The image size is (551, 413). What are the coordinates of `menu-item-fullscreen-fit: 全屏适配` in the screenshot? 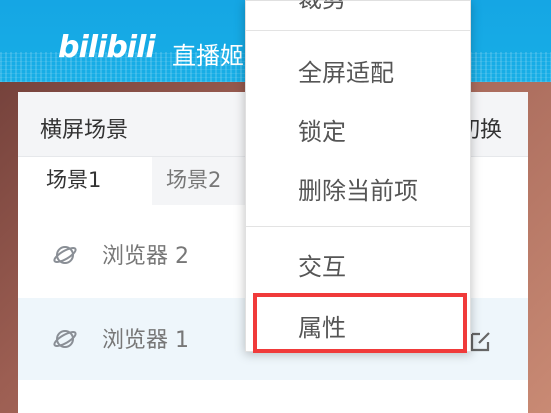 It's located at (346, 70).